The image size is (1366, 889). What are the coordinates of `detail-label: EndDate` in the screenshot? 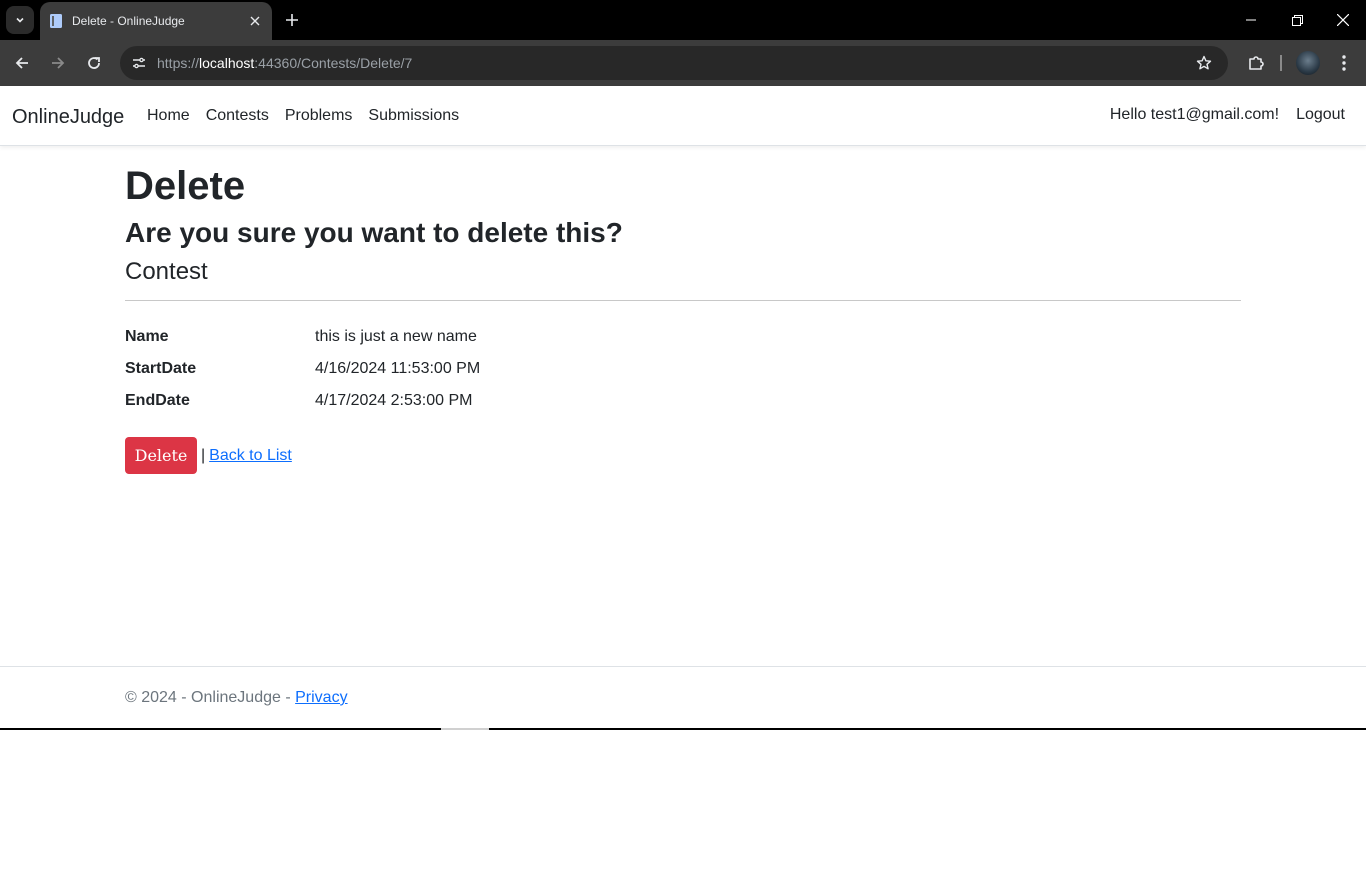 It's located at (157, 401).